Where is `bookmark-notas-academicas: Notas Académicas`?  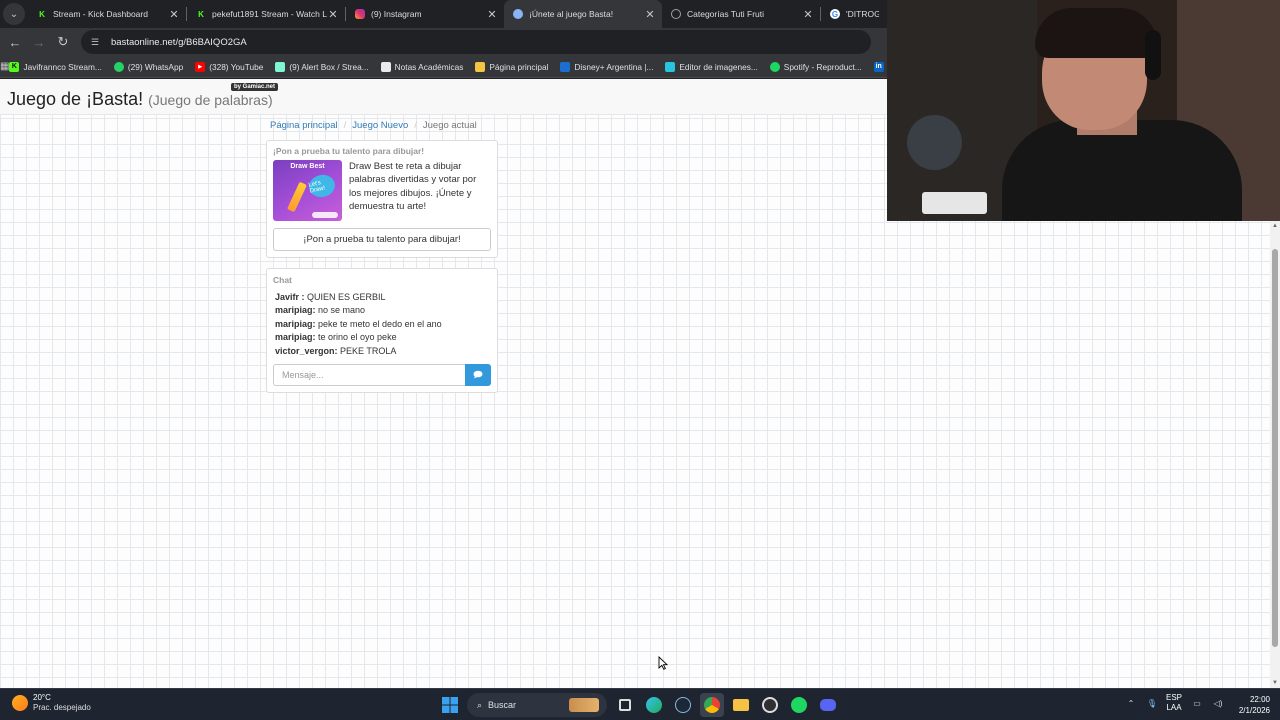
bookmark-notas-academicas: Notas Académicas is located at coordinates (421, 66).